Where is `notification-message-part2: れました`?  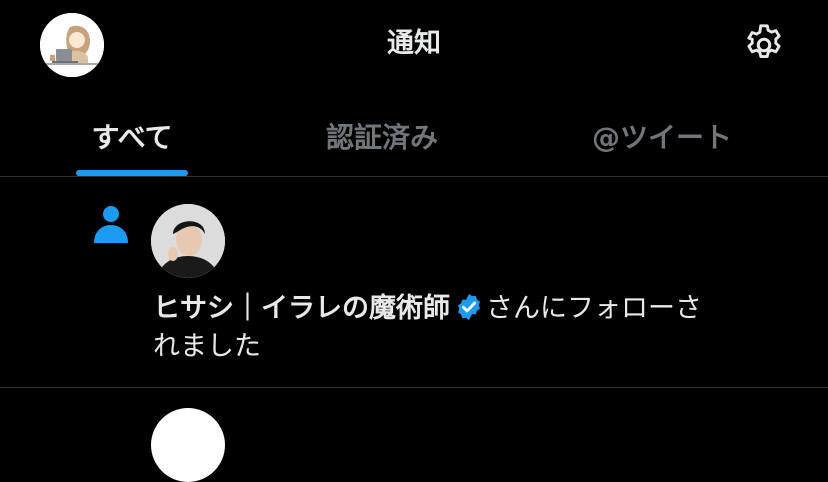
notification-message-part2: れました is located at coordinates (207, 346).